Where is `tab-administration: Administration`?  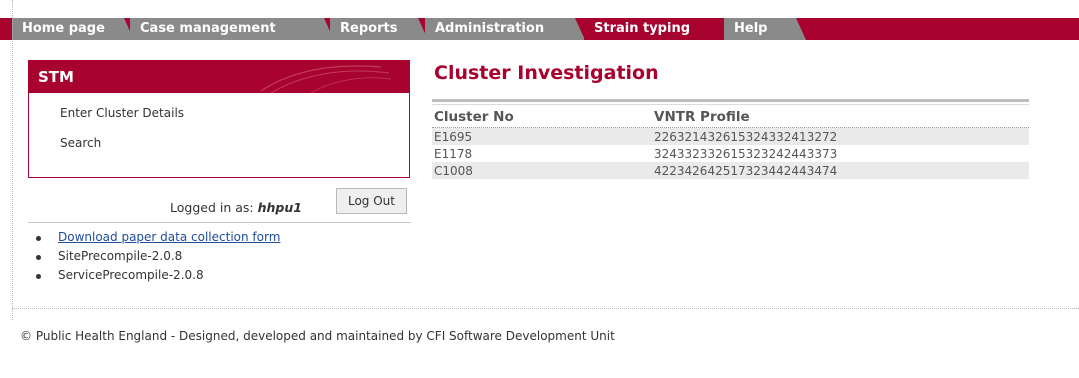 tab-administration: Administration is located at coordinates (505, 29).